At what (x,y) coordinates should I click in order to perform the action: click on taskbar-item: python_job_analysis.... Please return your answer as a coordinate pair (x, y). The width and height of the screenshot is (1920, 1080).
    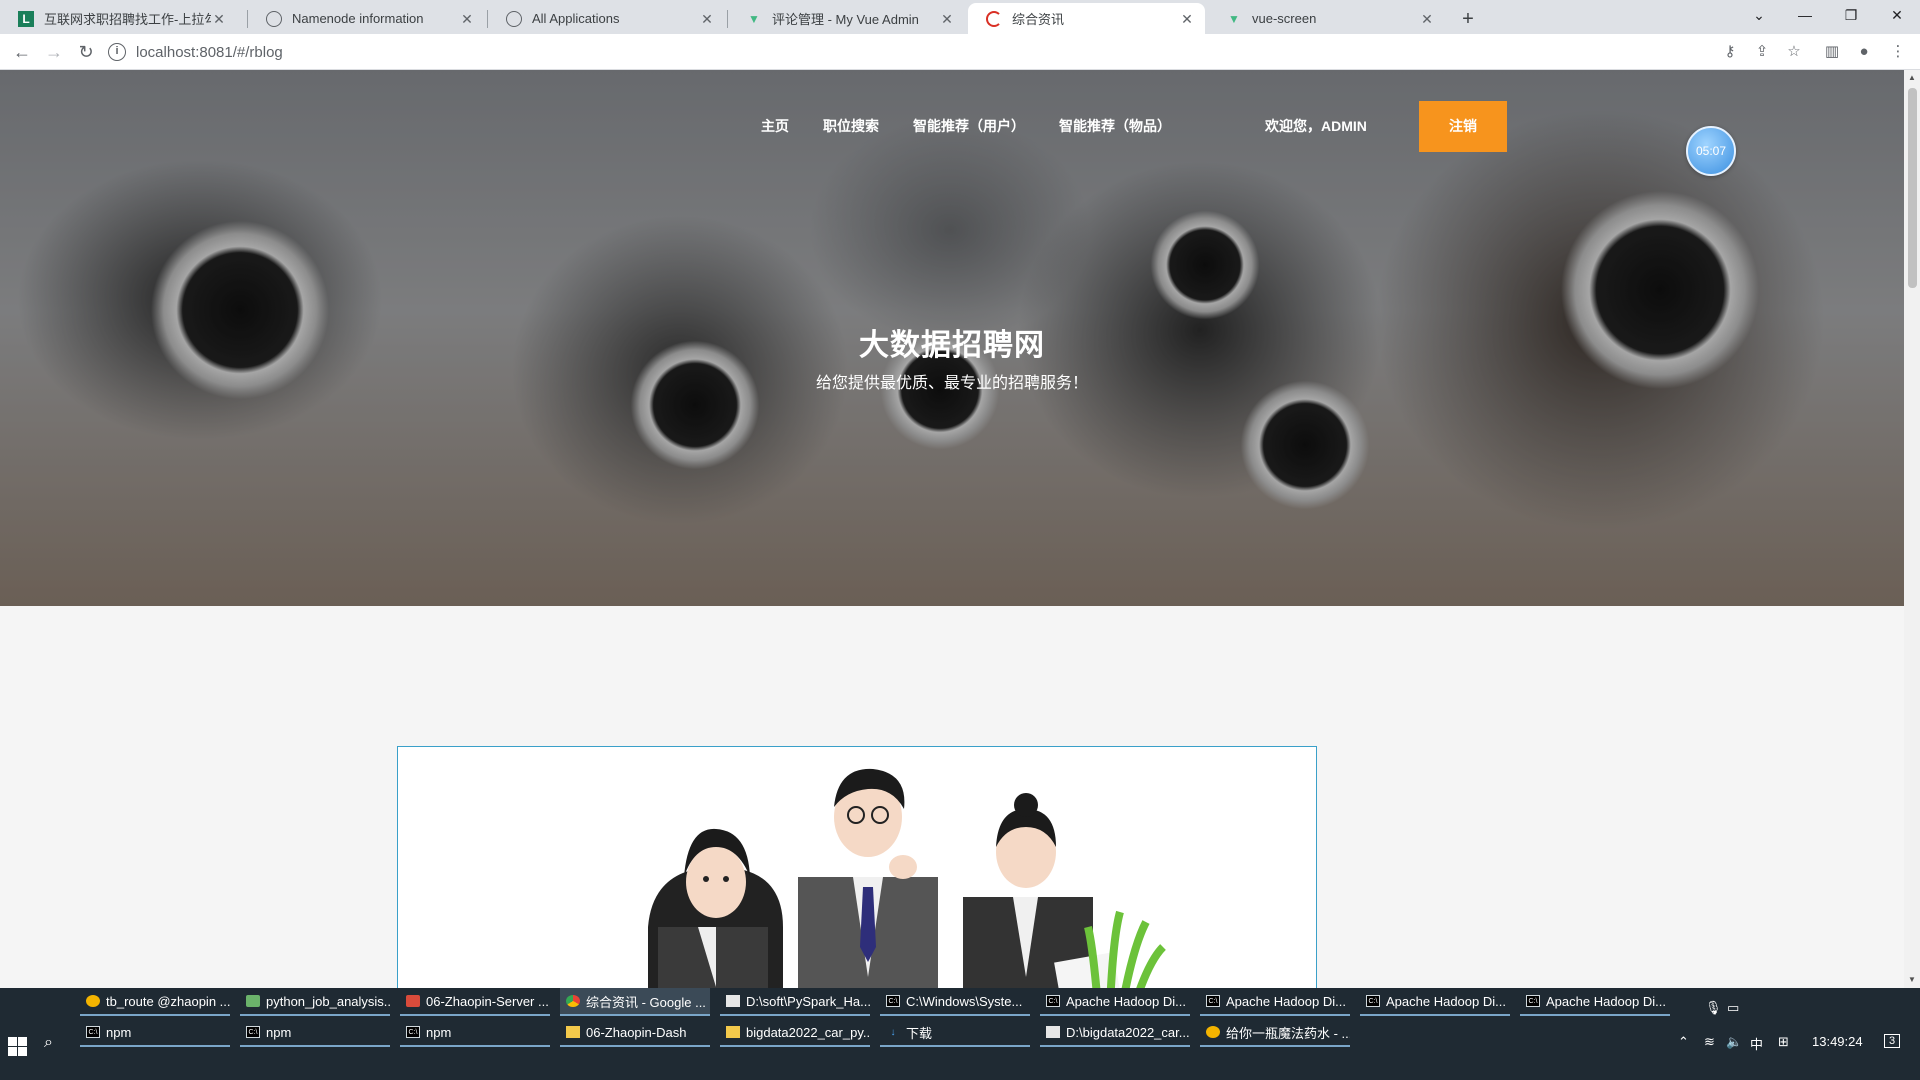
    Looking at the image, I should click on (315, 1002).